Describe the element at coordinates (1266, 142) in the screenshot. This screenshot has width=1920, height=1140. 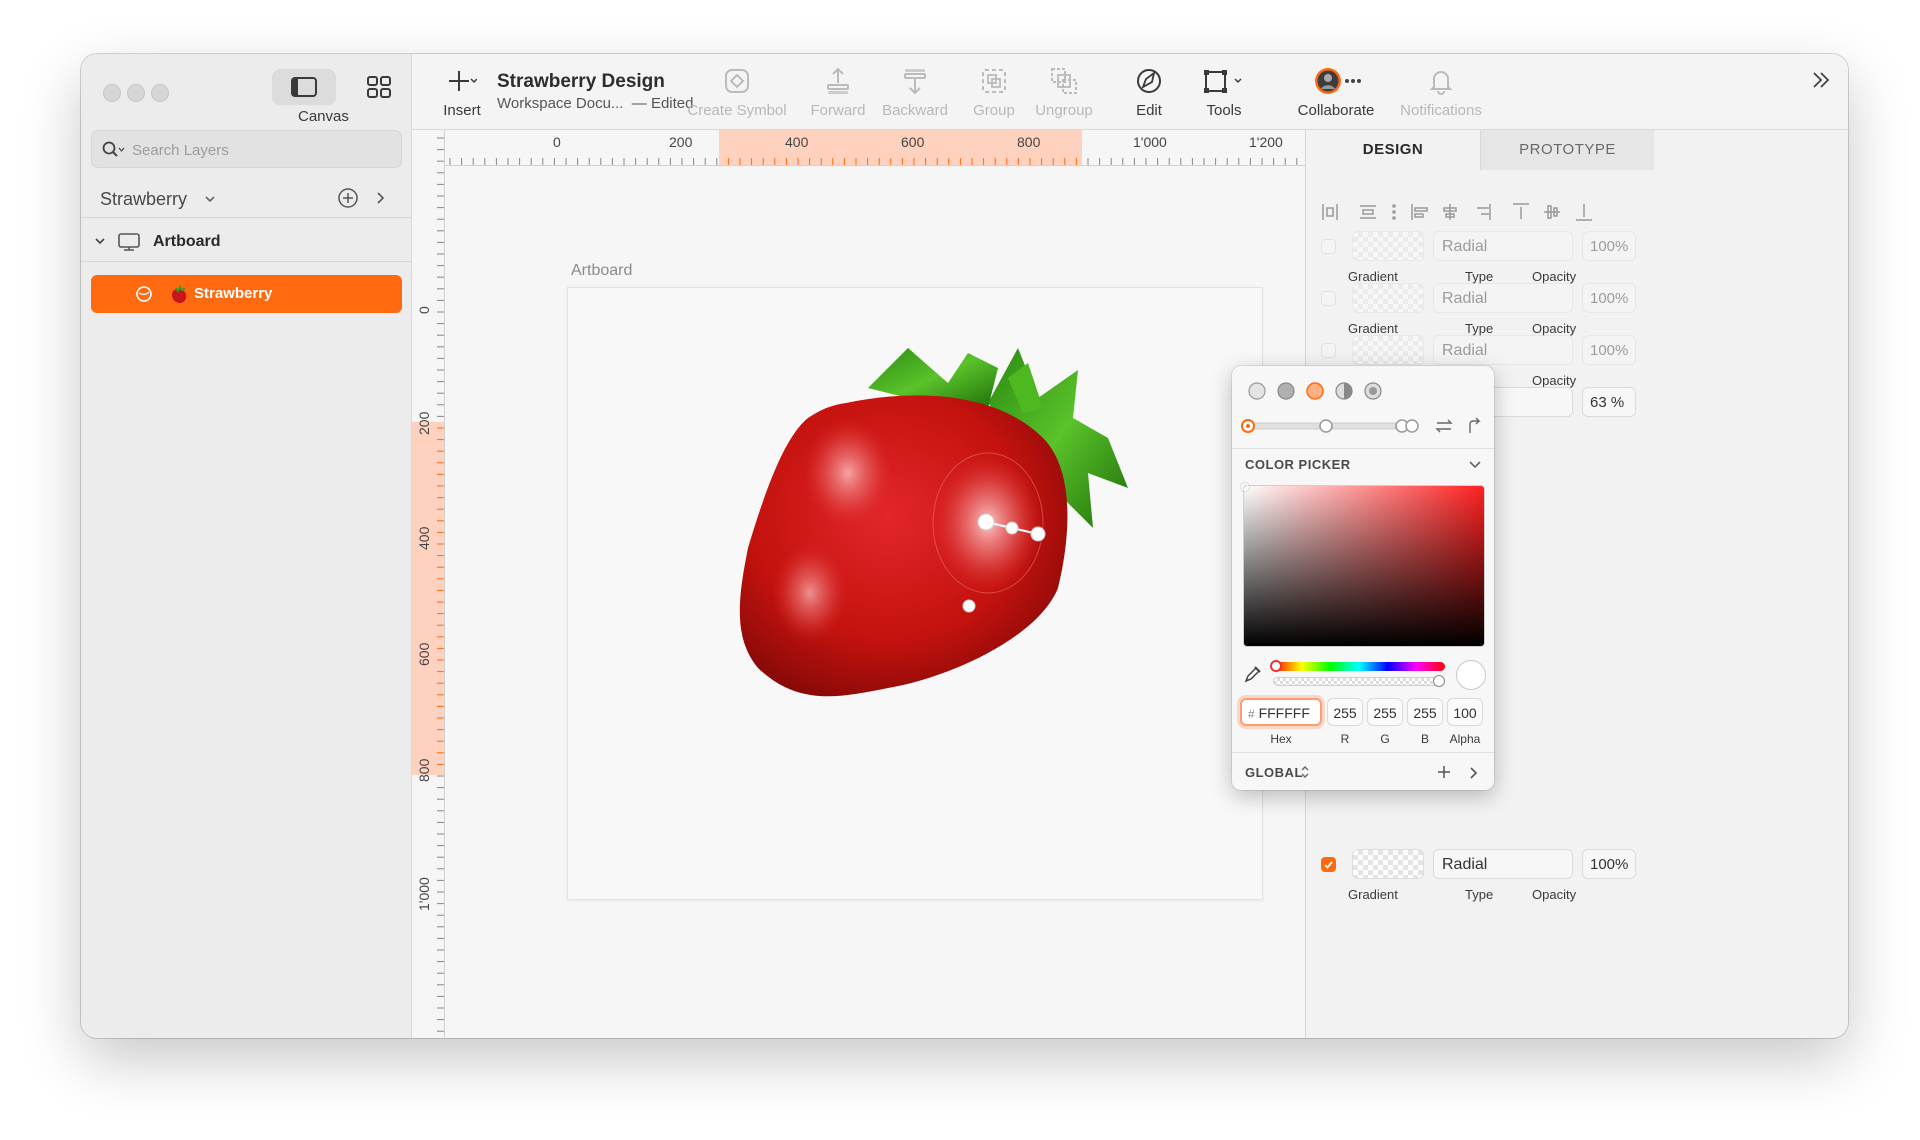
I see `ruler-mark-1200: 1'200` at that location.